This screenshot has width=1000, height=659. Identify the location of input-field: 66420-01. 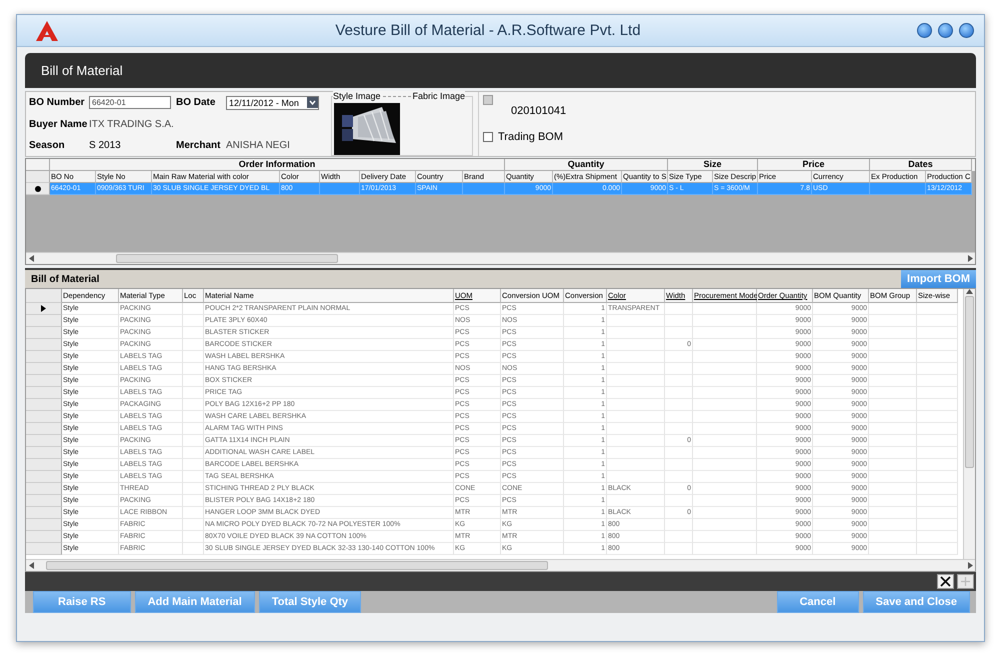
(130, 102).